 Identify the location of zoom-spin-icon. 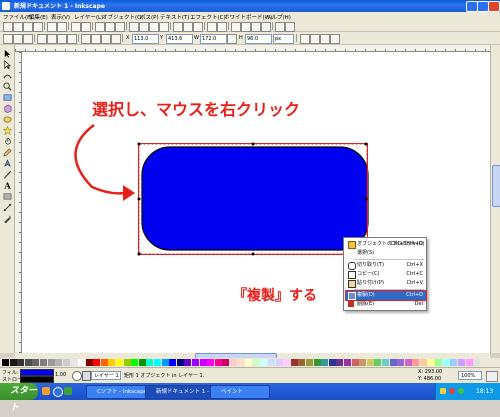
(492, 376).